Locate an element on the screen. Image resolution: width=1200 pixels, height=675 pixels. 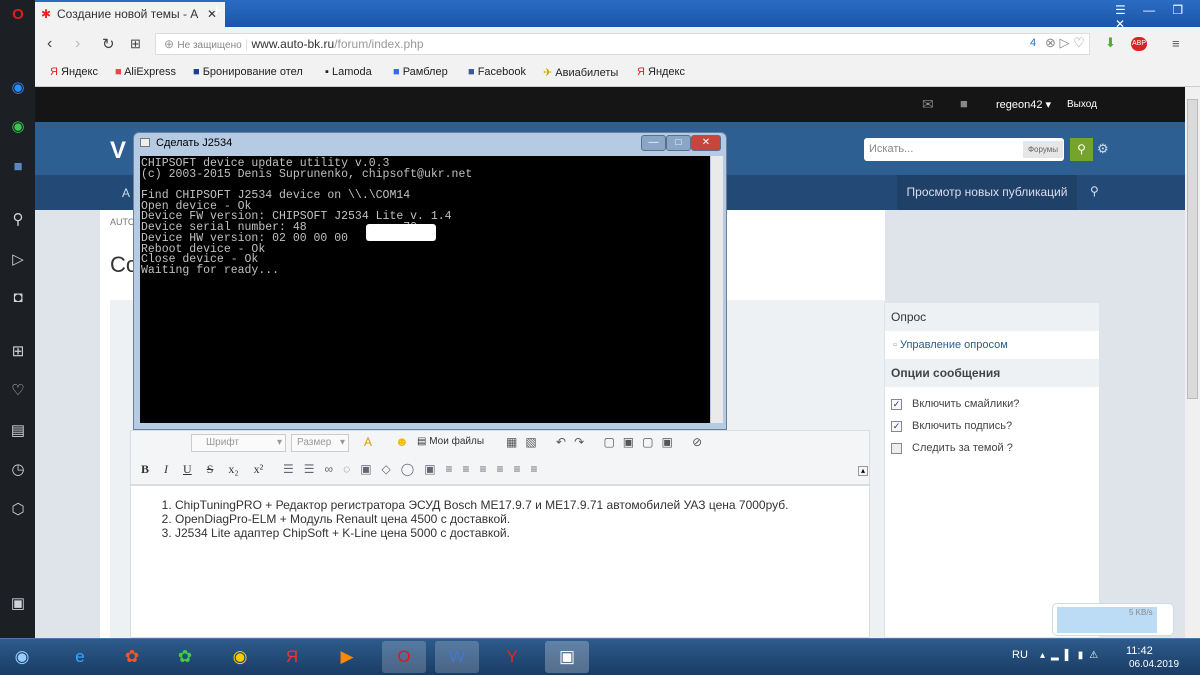
news-icon: ▤ is located at coordinates (18, 431).